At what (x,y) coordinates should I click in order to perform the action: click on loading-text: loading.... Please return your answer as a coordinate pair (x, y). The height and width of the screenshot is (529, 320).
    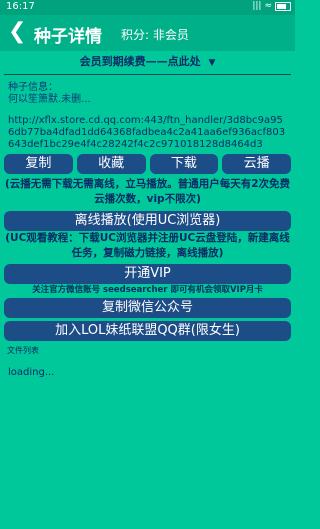
    Looking at the image, I should click on (31, 372).